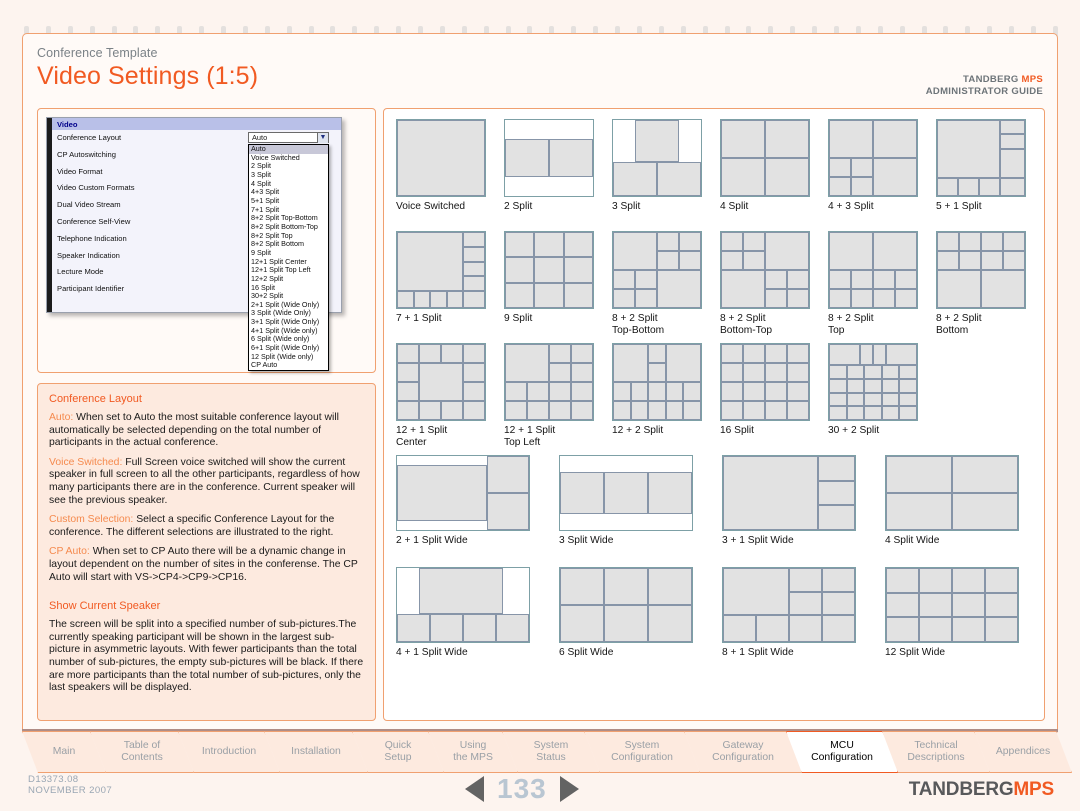 Image resolution: width=1080 pixels, height=811 pixels. Describe the element at coordinates (551, 745) in the screenshot. I see `tab-label-line1: System` at that location.